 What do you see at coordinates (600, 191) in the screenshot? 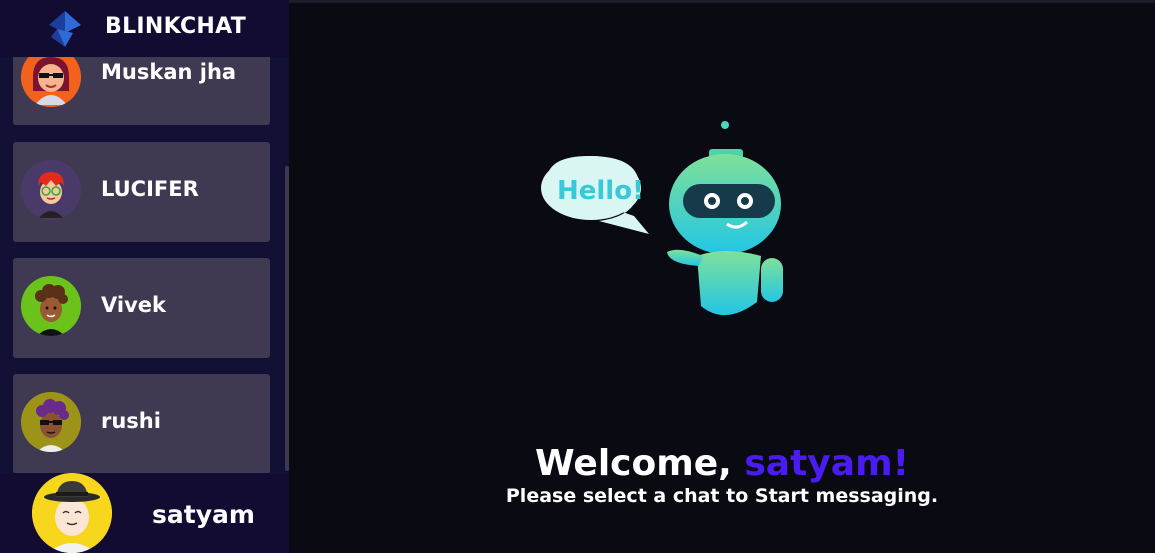
I see `bubble-text: Hello!` at bounding box center [600, 191].